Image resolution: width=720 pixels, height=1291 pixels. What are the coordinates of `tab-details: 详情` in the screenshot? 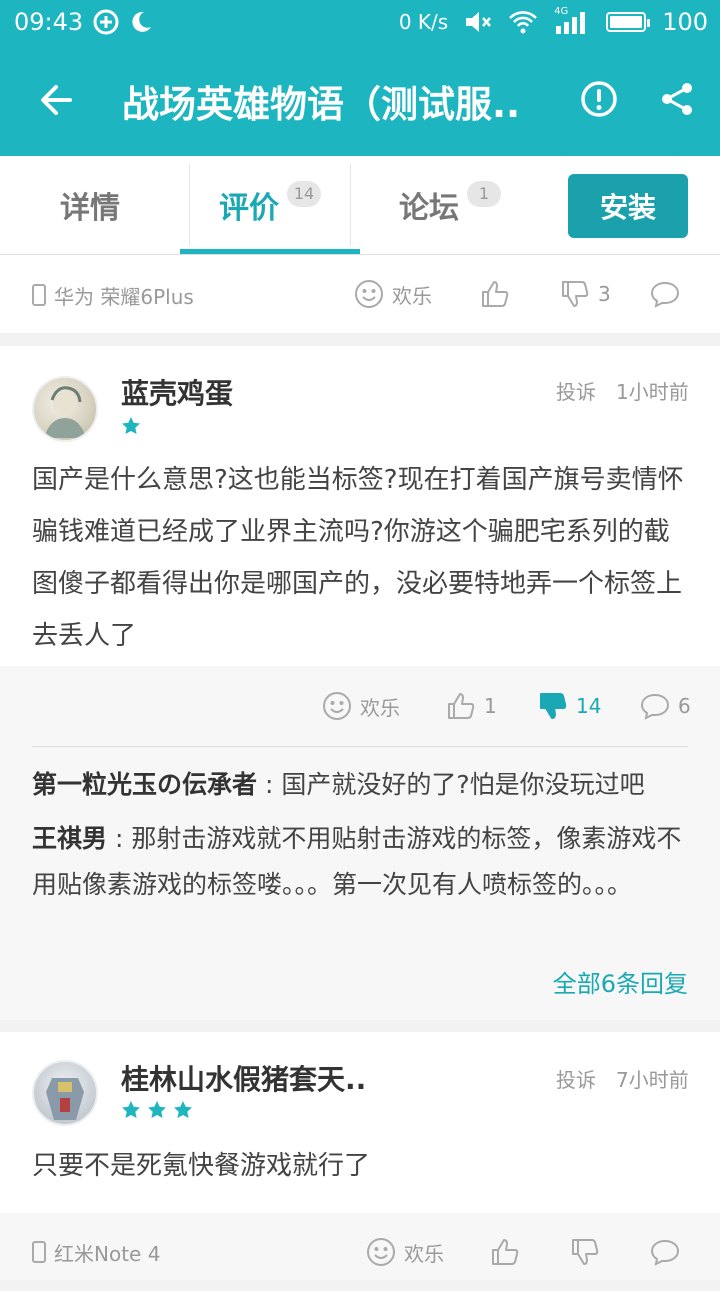 It's located at (90, 205).